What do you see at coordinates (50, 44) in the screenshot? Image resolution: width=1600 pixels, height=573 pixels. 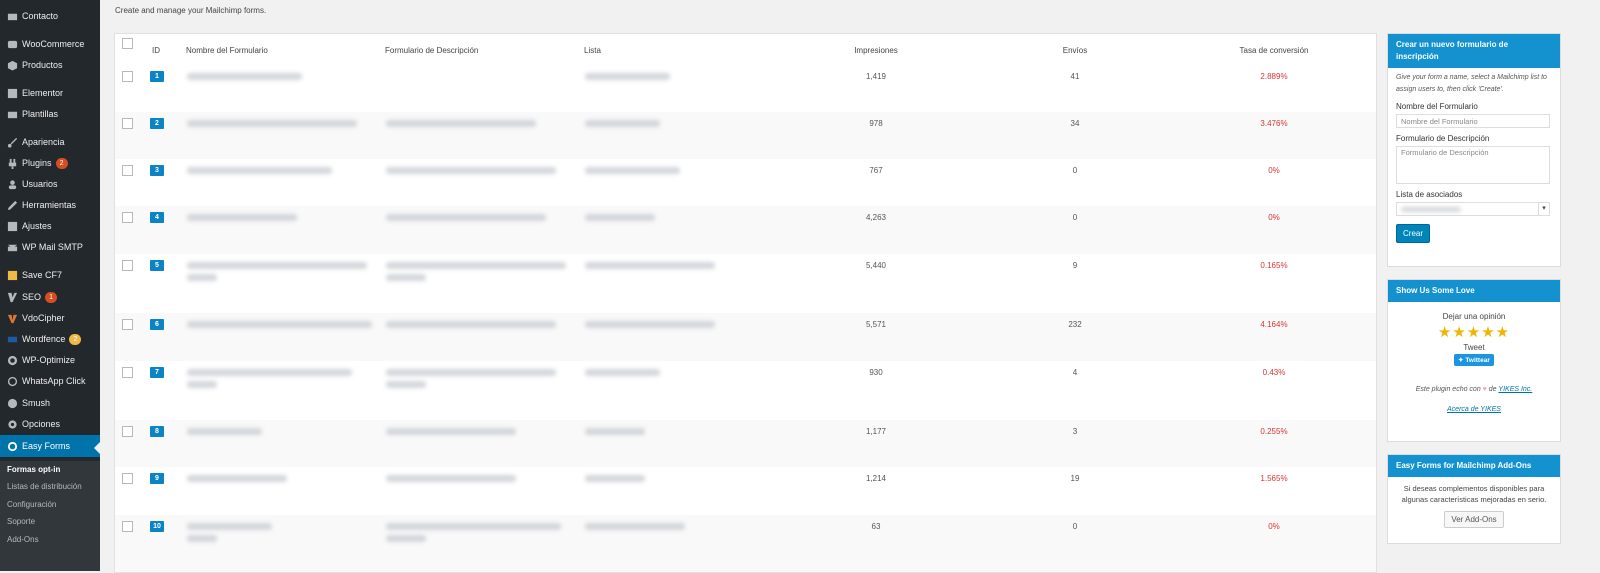 I see `menu-item-woocommerce: WooCommerce` at bounding box center [50, 44].